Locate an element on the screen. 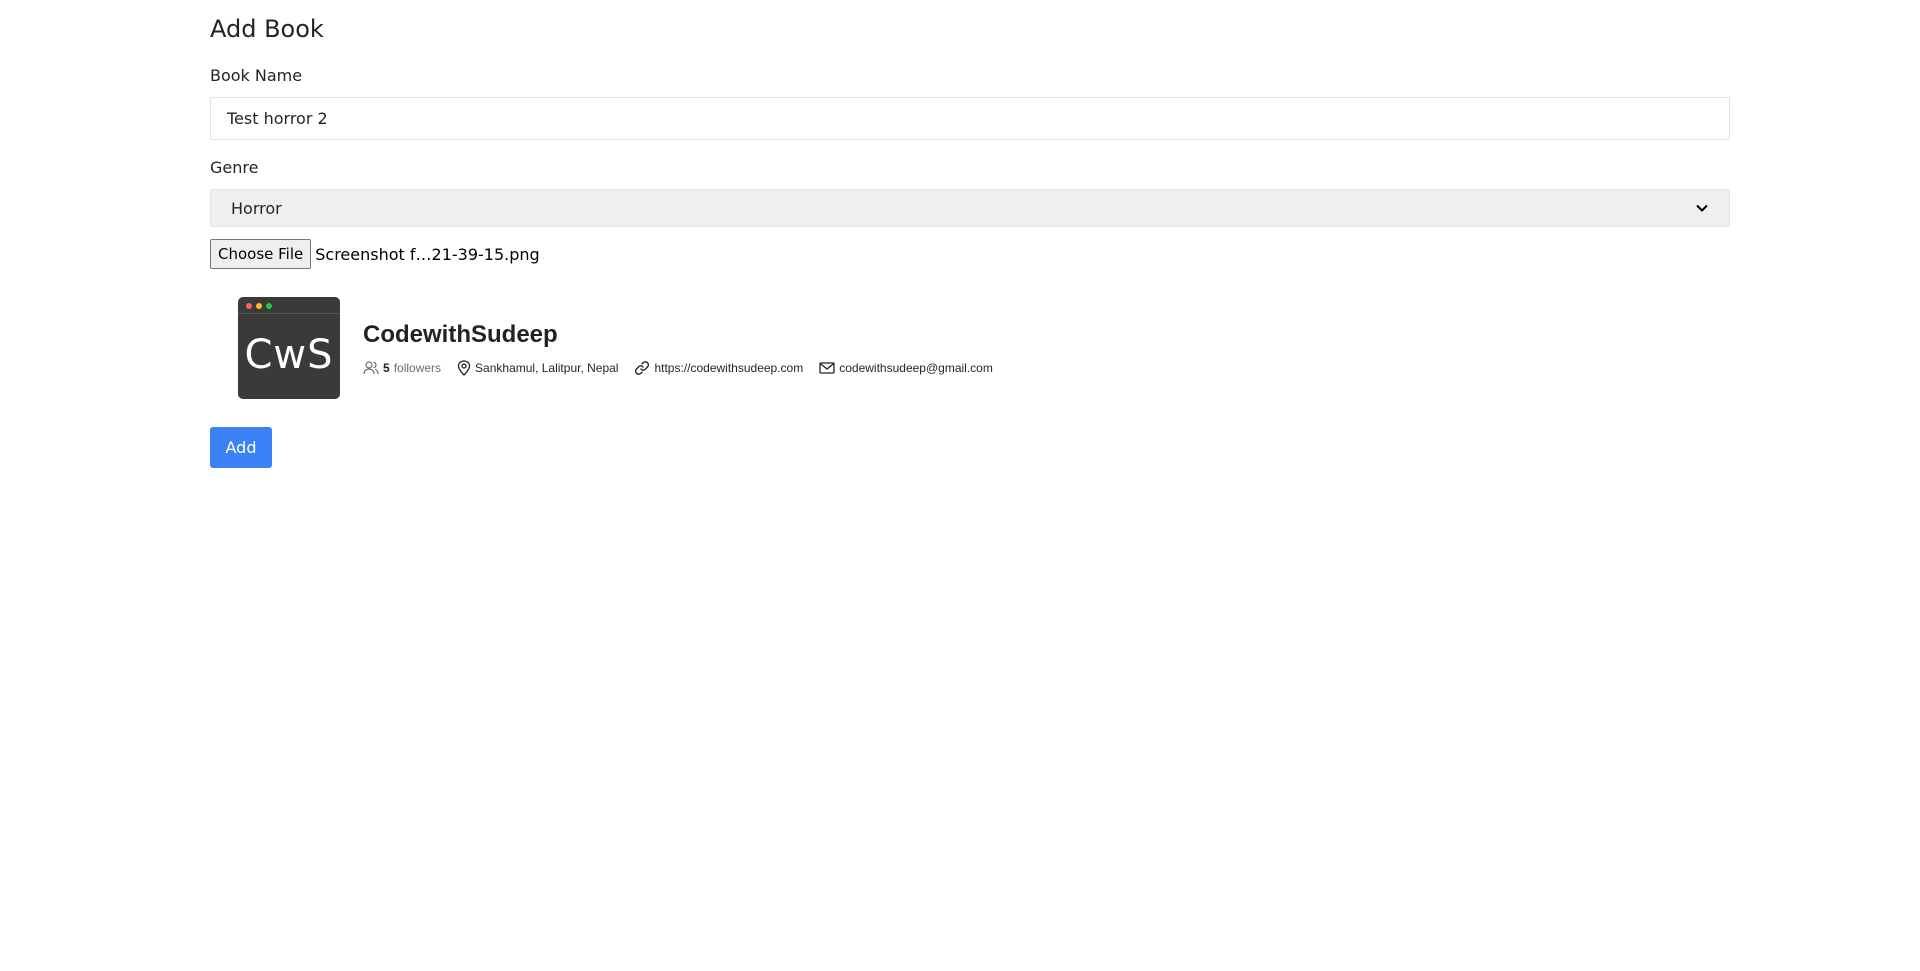  genre-label: Genre is located at coordinates (234, 167).